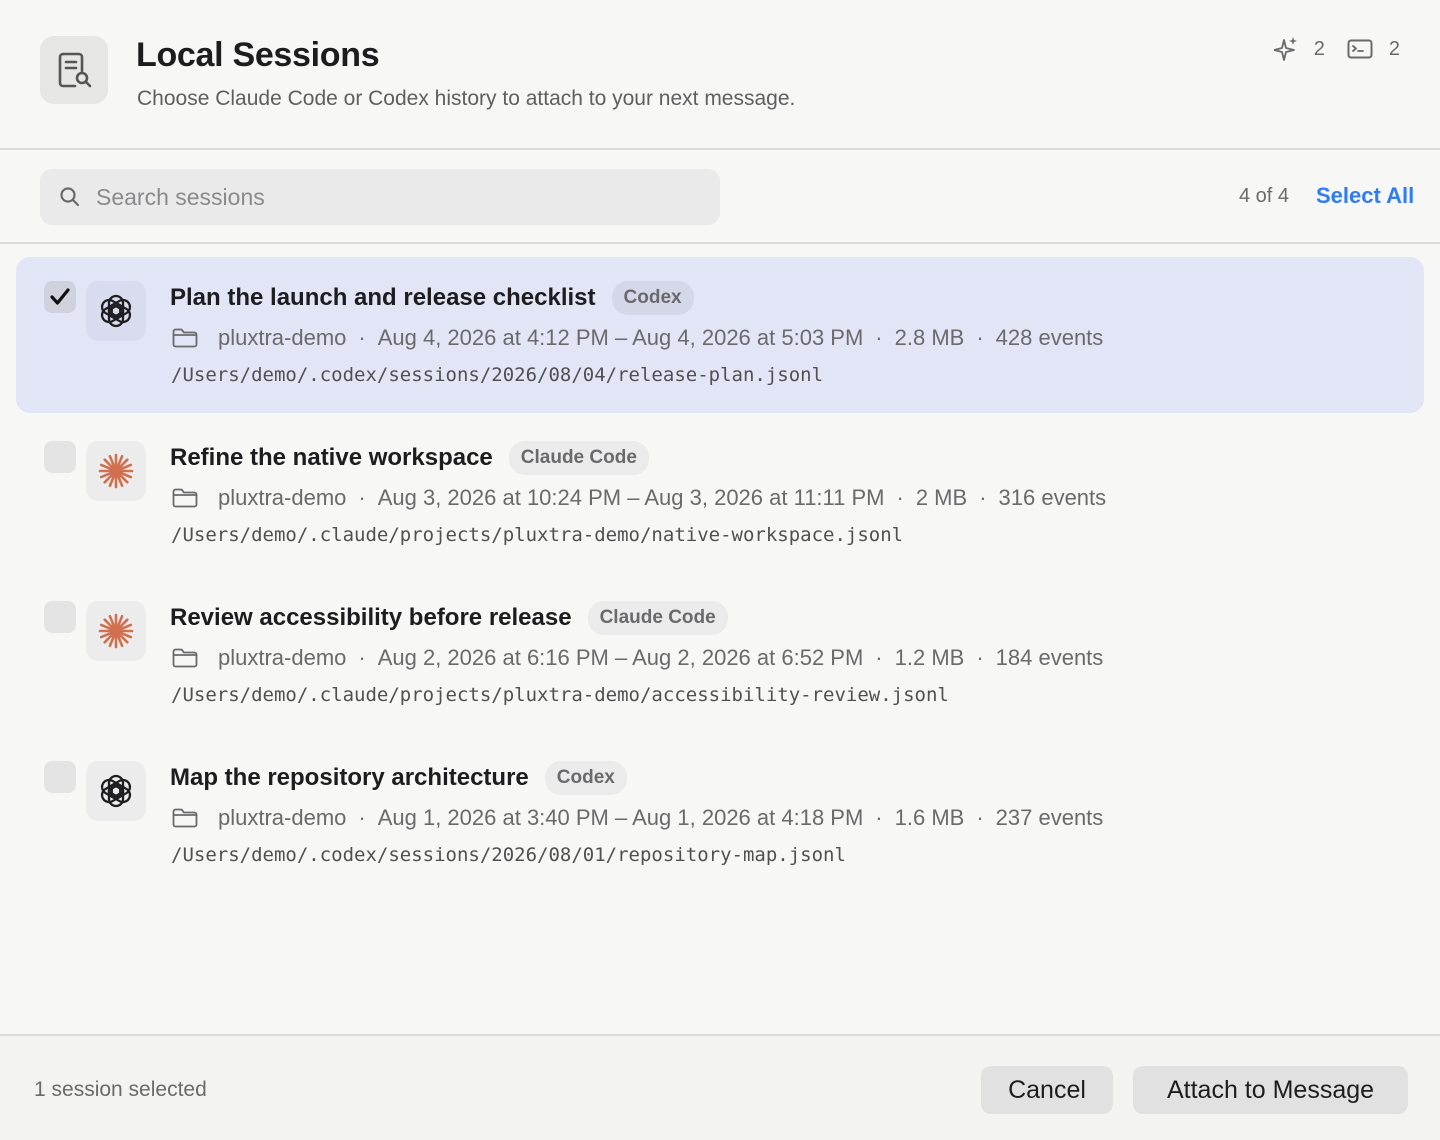 The height and width of the screenshot is (1140, 1440). Describe the element at coordinates (371, 617) in the screenshot. I see `session-title: Review accessibility before release` at that location.